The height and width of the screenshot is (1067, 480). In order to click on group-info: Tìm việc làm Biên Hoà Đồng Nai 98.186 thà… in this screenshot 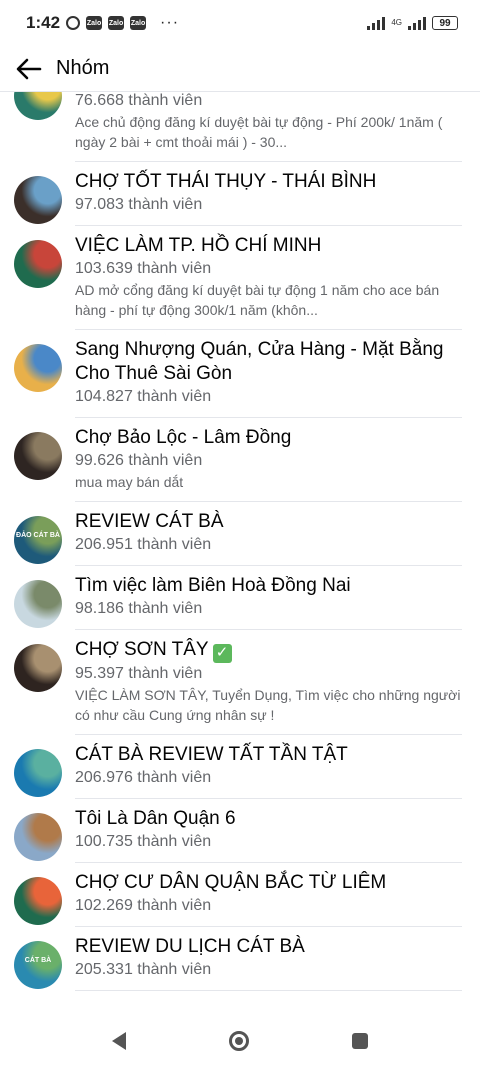, I will do `click(268, 602)`.